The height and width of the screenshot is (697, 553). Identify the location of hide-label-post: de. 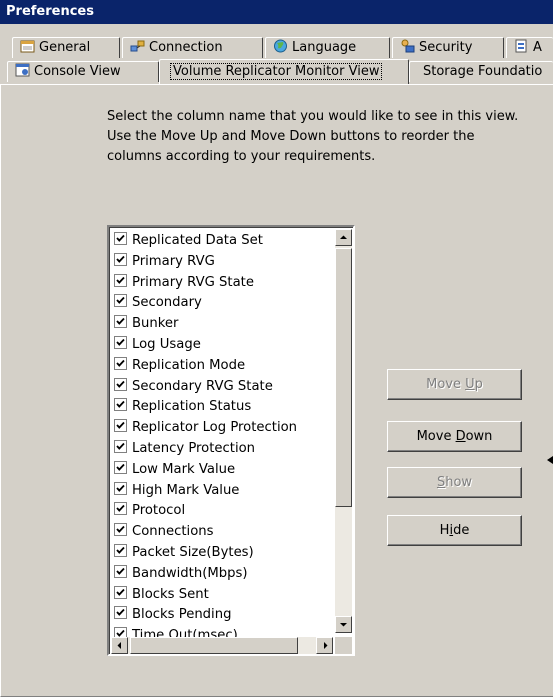
(461, 530).